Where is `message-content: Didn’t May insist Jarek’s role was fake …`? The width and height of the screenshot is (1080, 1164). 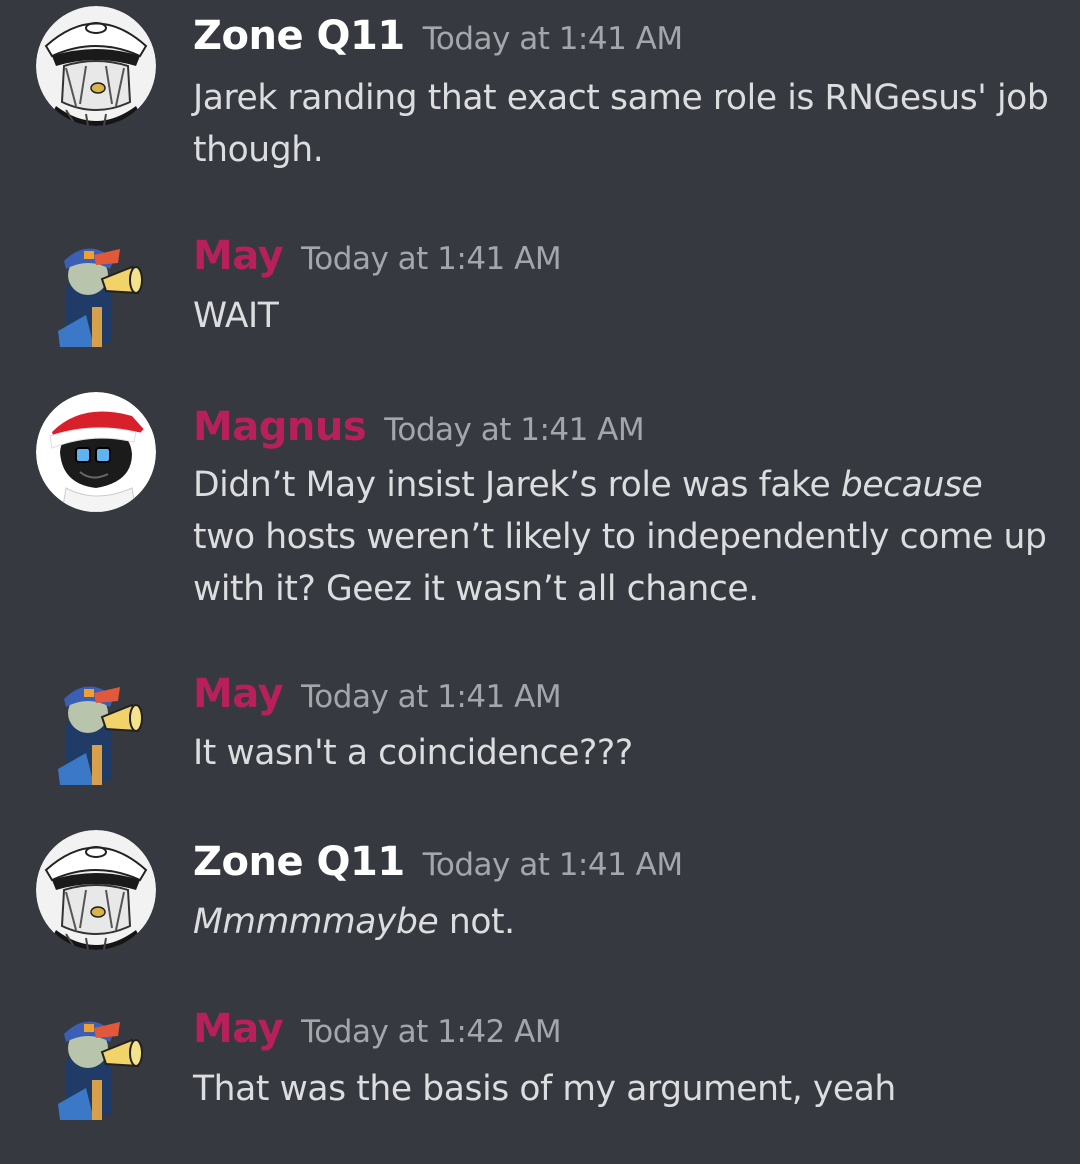
message-content: Didn’t May insist Jarek’s role was fake … is located at coordinates (623, 537).